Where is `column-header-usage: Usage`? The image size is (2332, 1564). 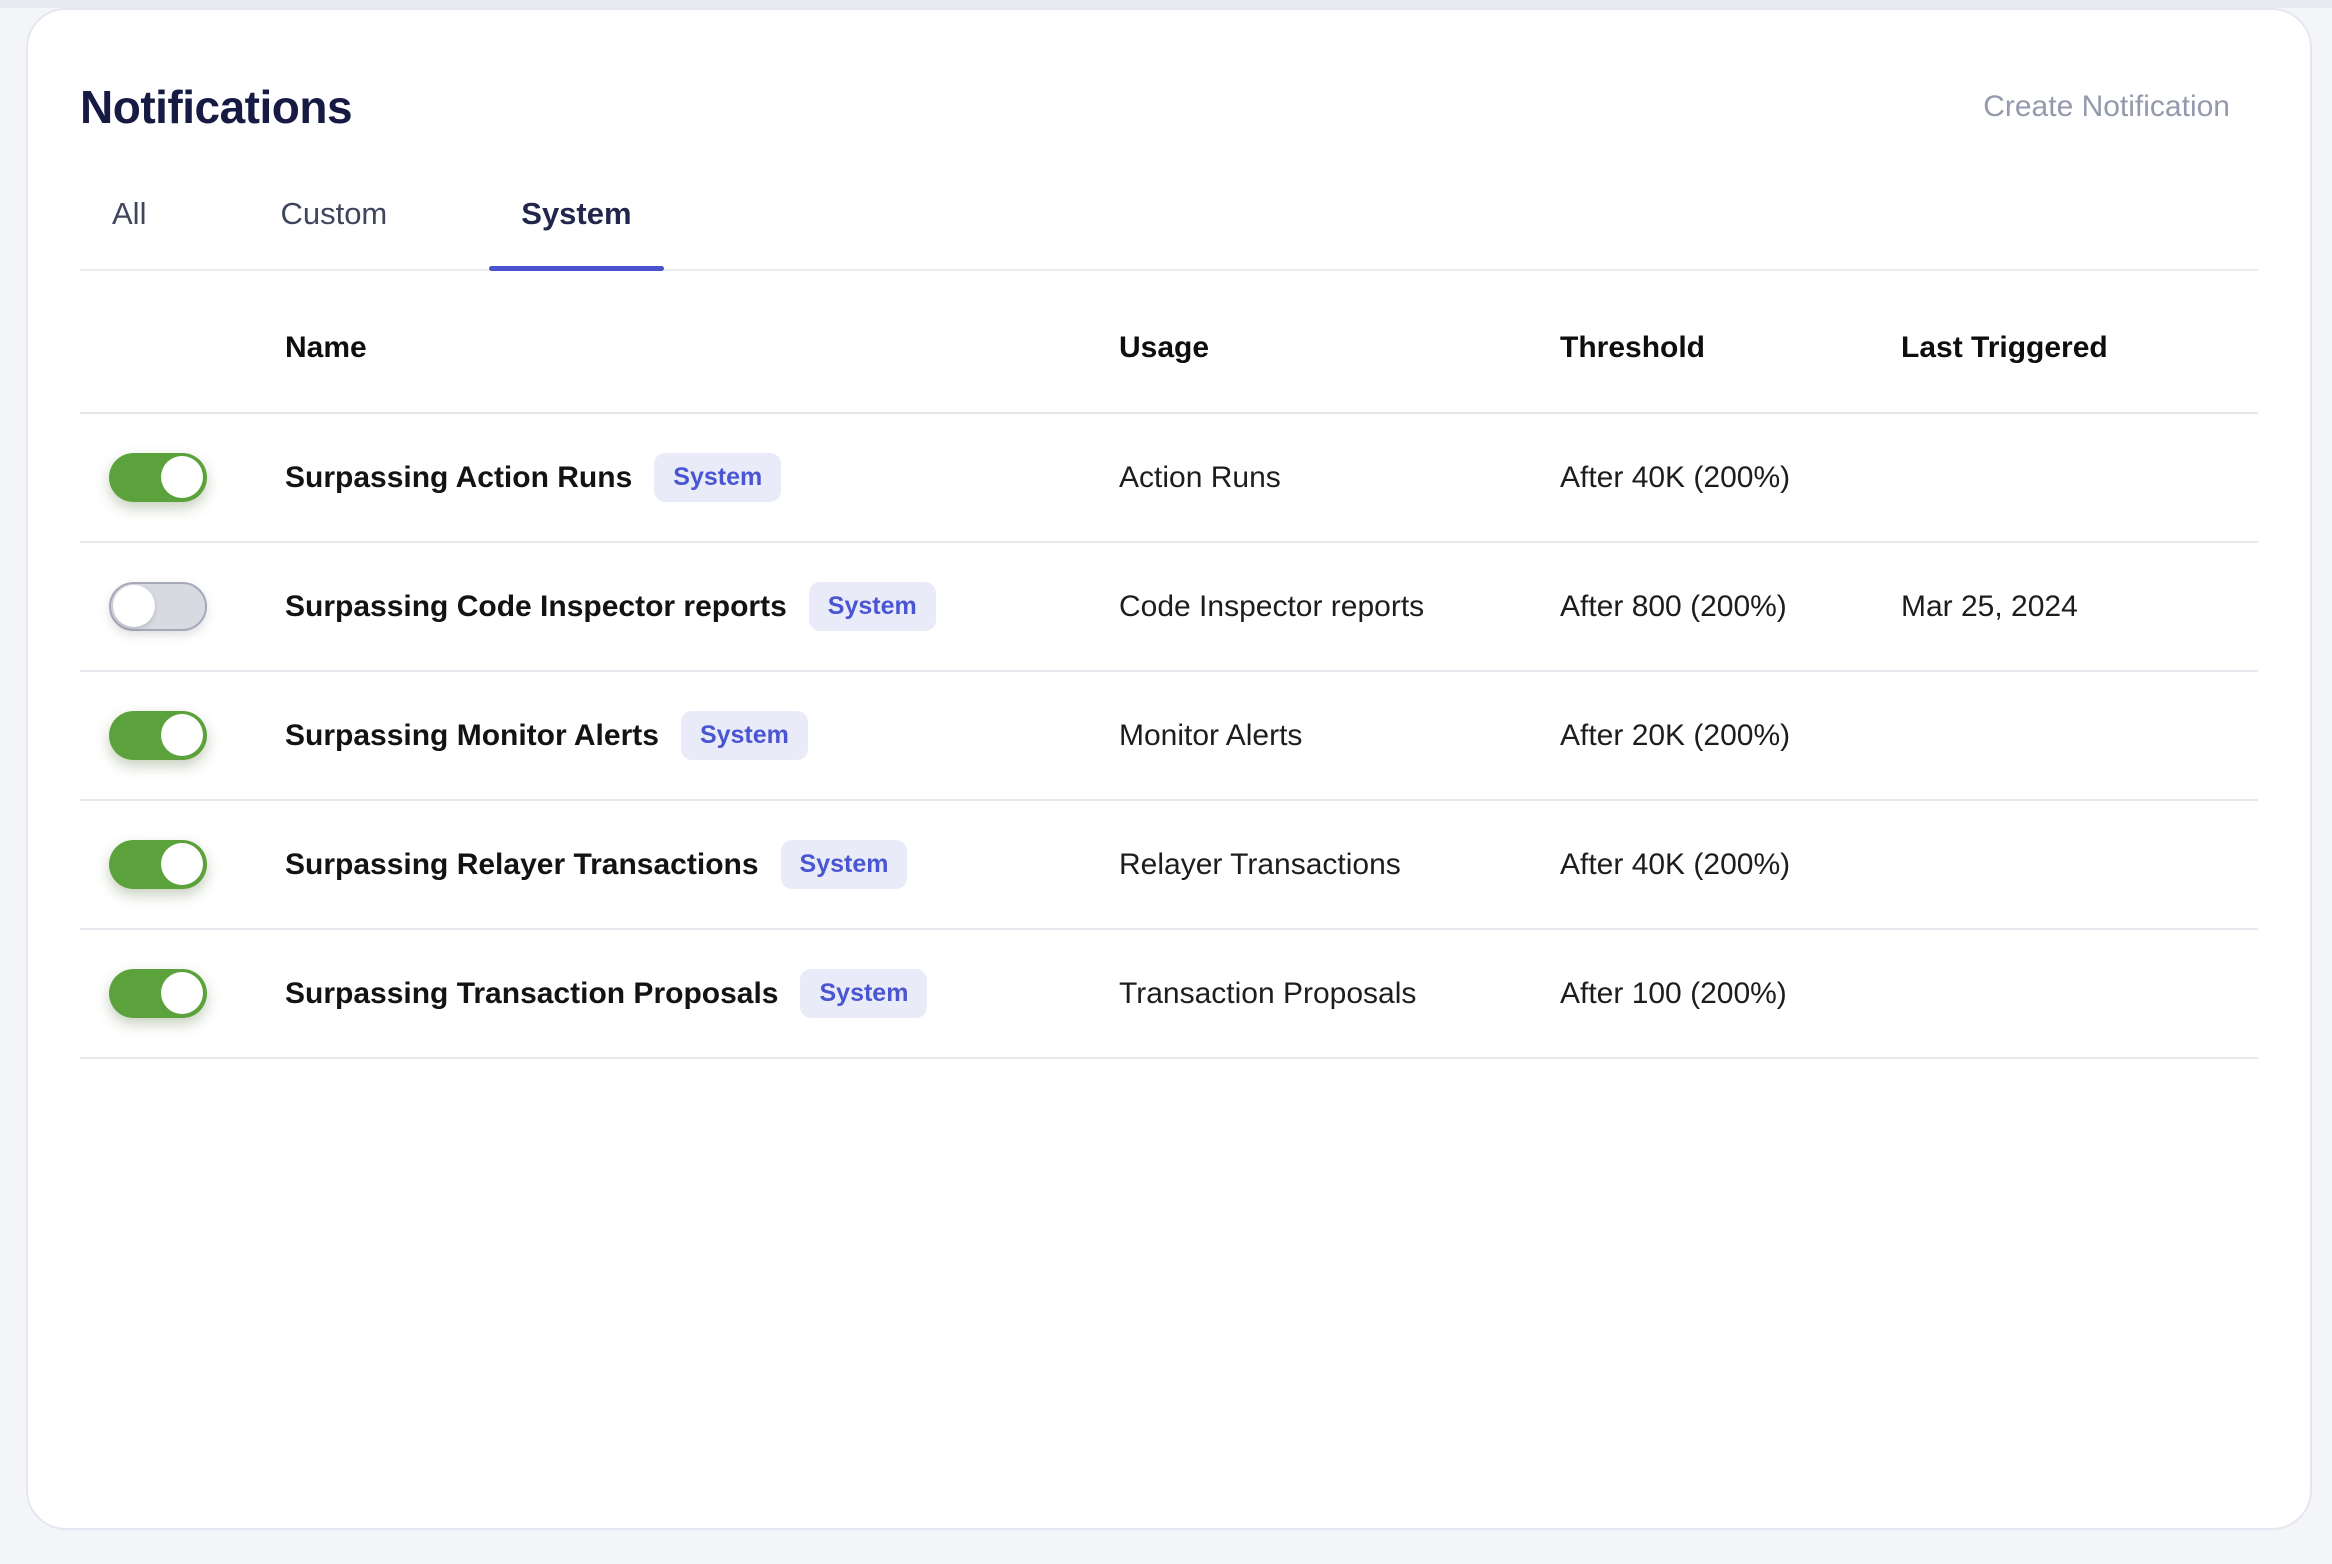
column-header-usage: Usage is located at coordinates (1164, 347).